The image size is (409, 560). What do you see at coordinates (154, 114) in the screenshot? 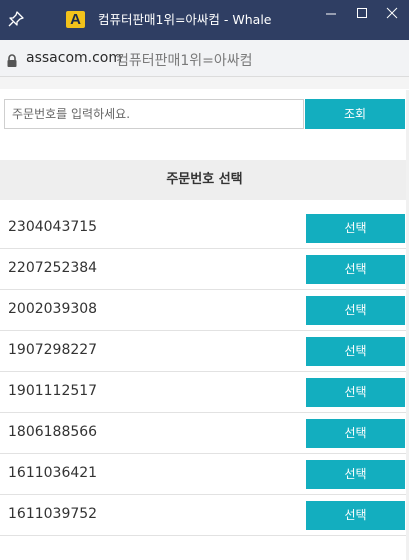
I see `order-number-input` at bounding box center [154, 114].